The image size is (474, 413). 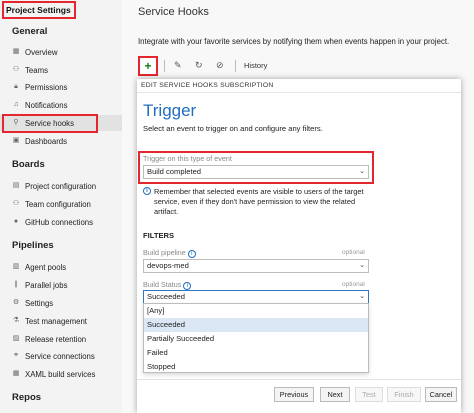 I want to click on sidebar-item-agent-pools: ▥ Agent pools, so click(x=61, y=267).